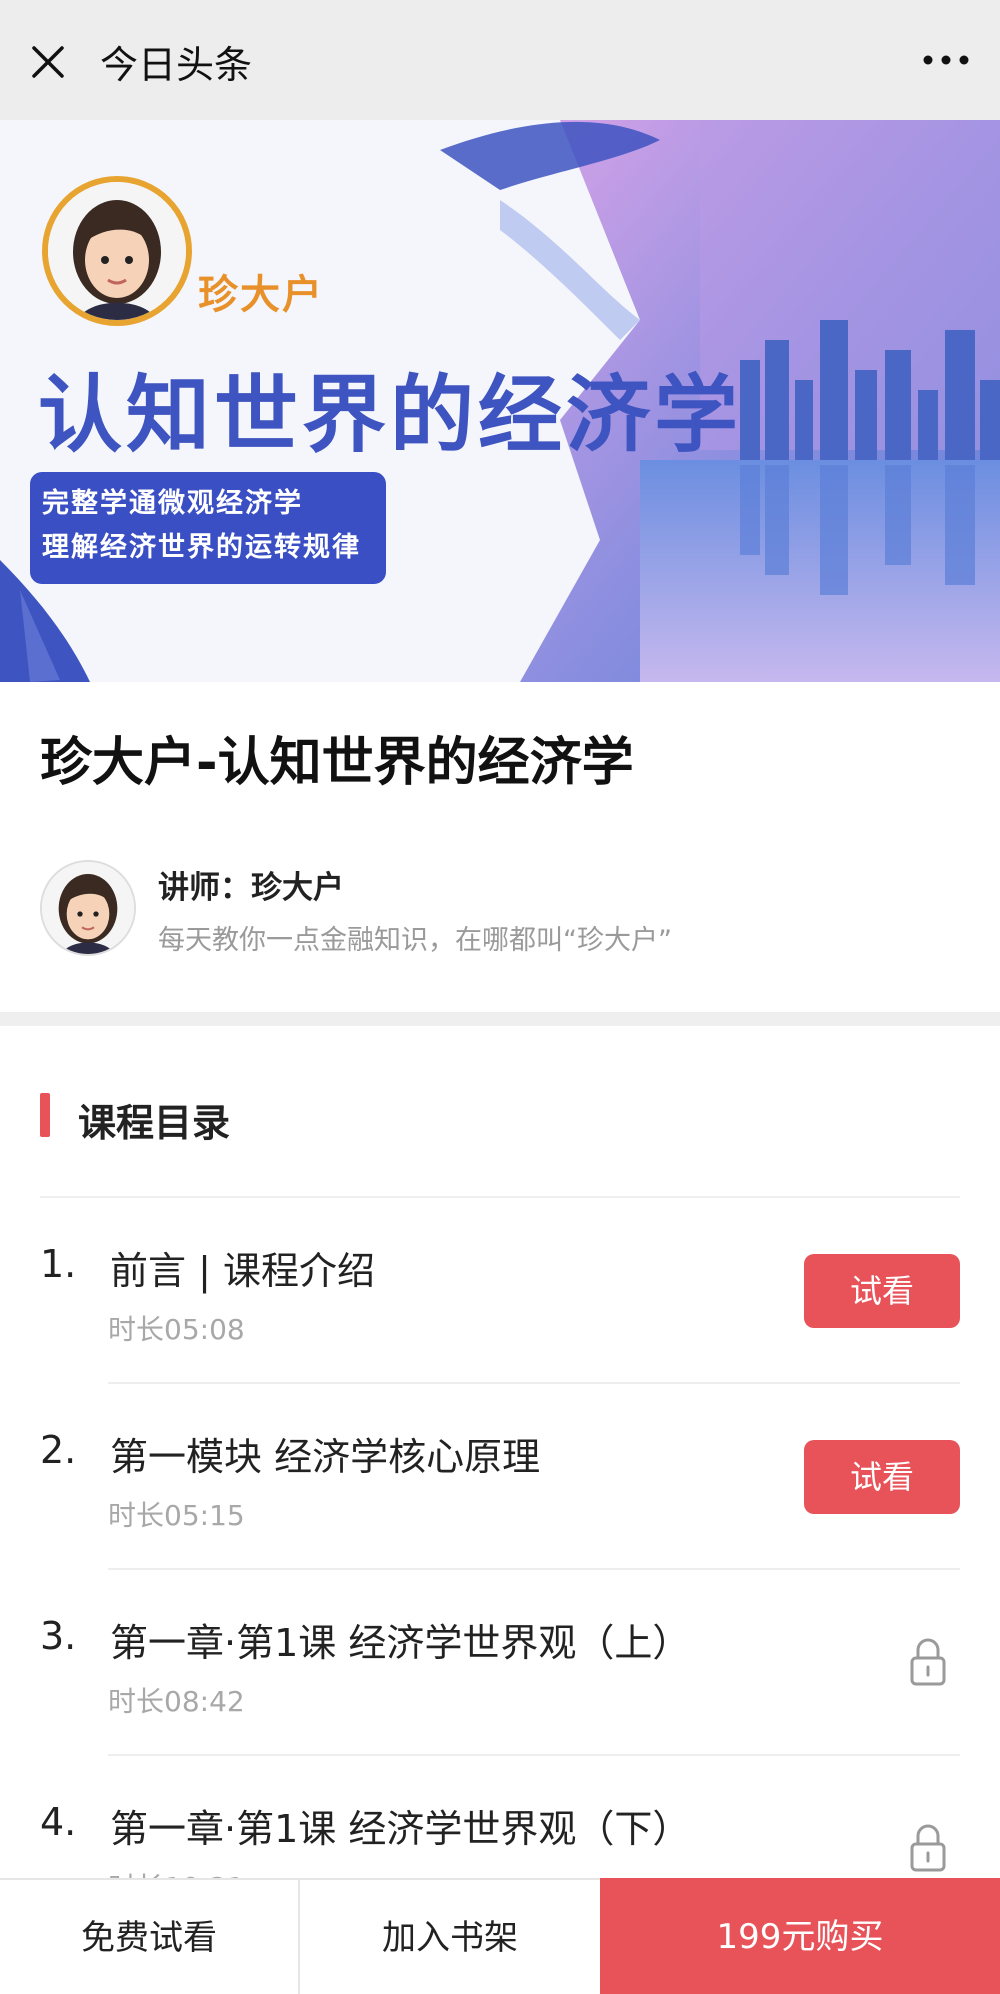 The width and height of the screenshot is (1000, 1994). Describe the element at coordinates (176, 65) in the screenshot. I see `app-title: 今日头条` at that location.